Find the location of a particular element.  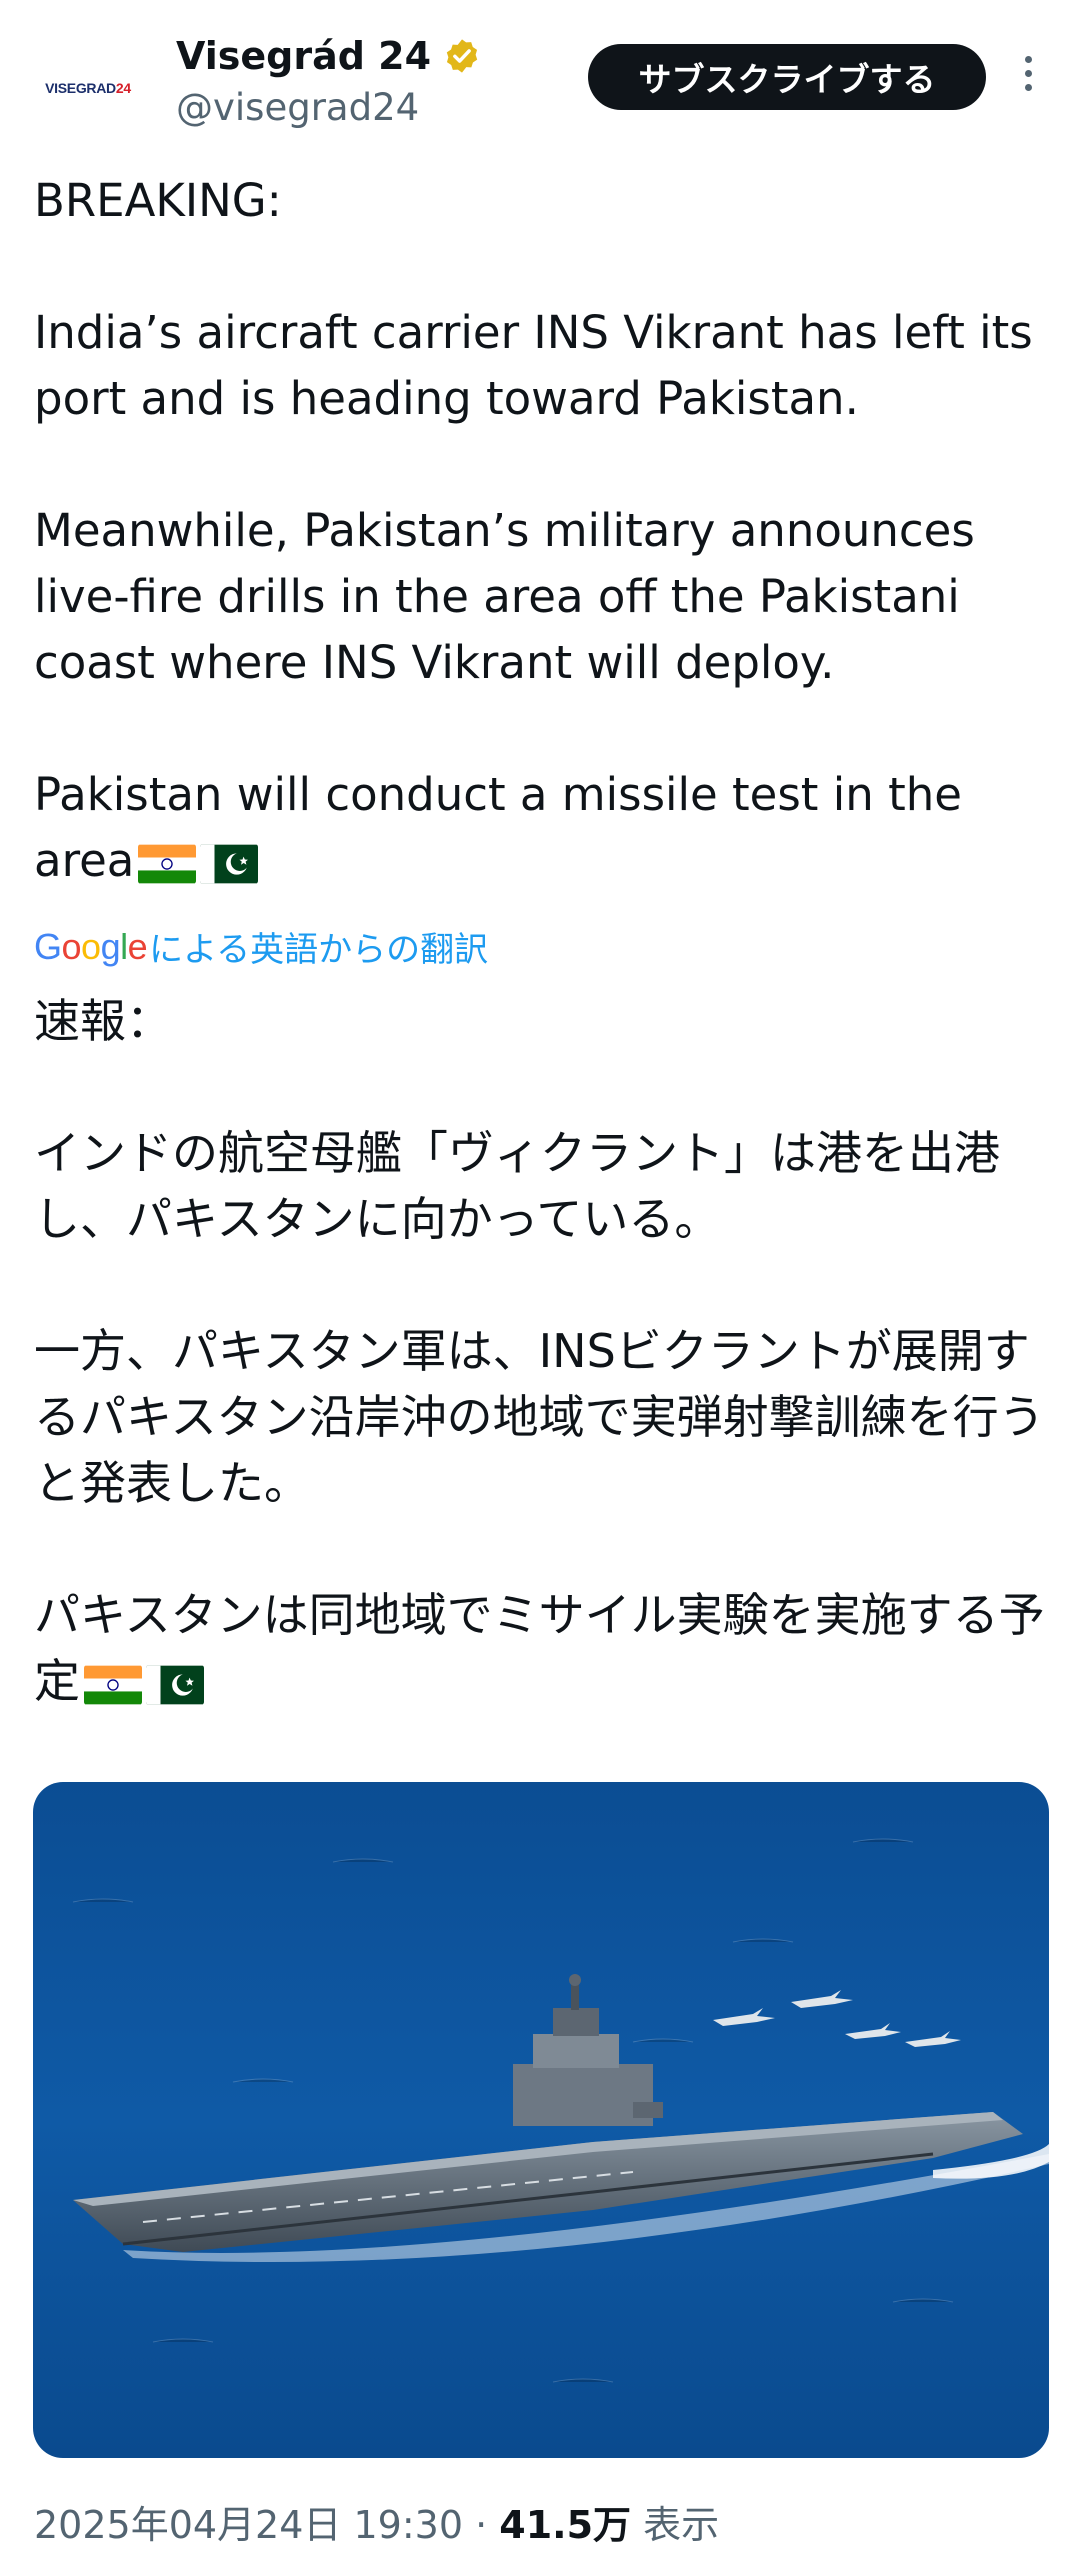

translated-paragraph: 速報： is located at coordinates (103, 1021).